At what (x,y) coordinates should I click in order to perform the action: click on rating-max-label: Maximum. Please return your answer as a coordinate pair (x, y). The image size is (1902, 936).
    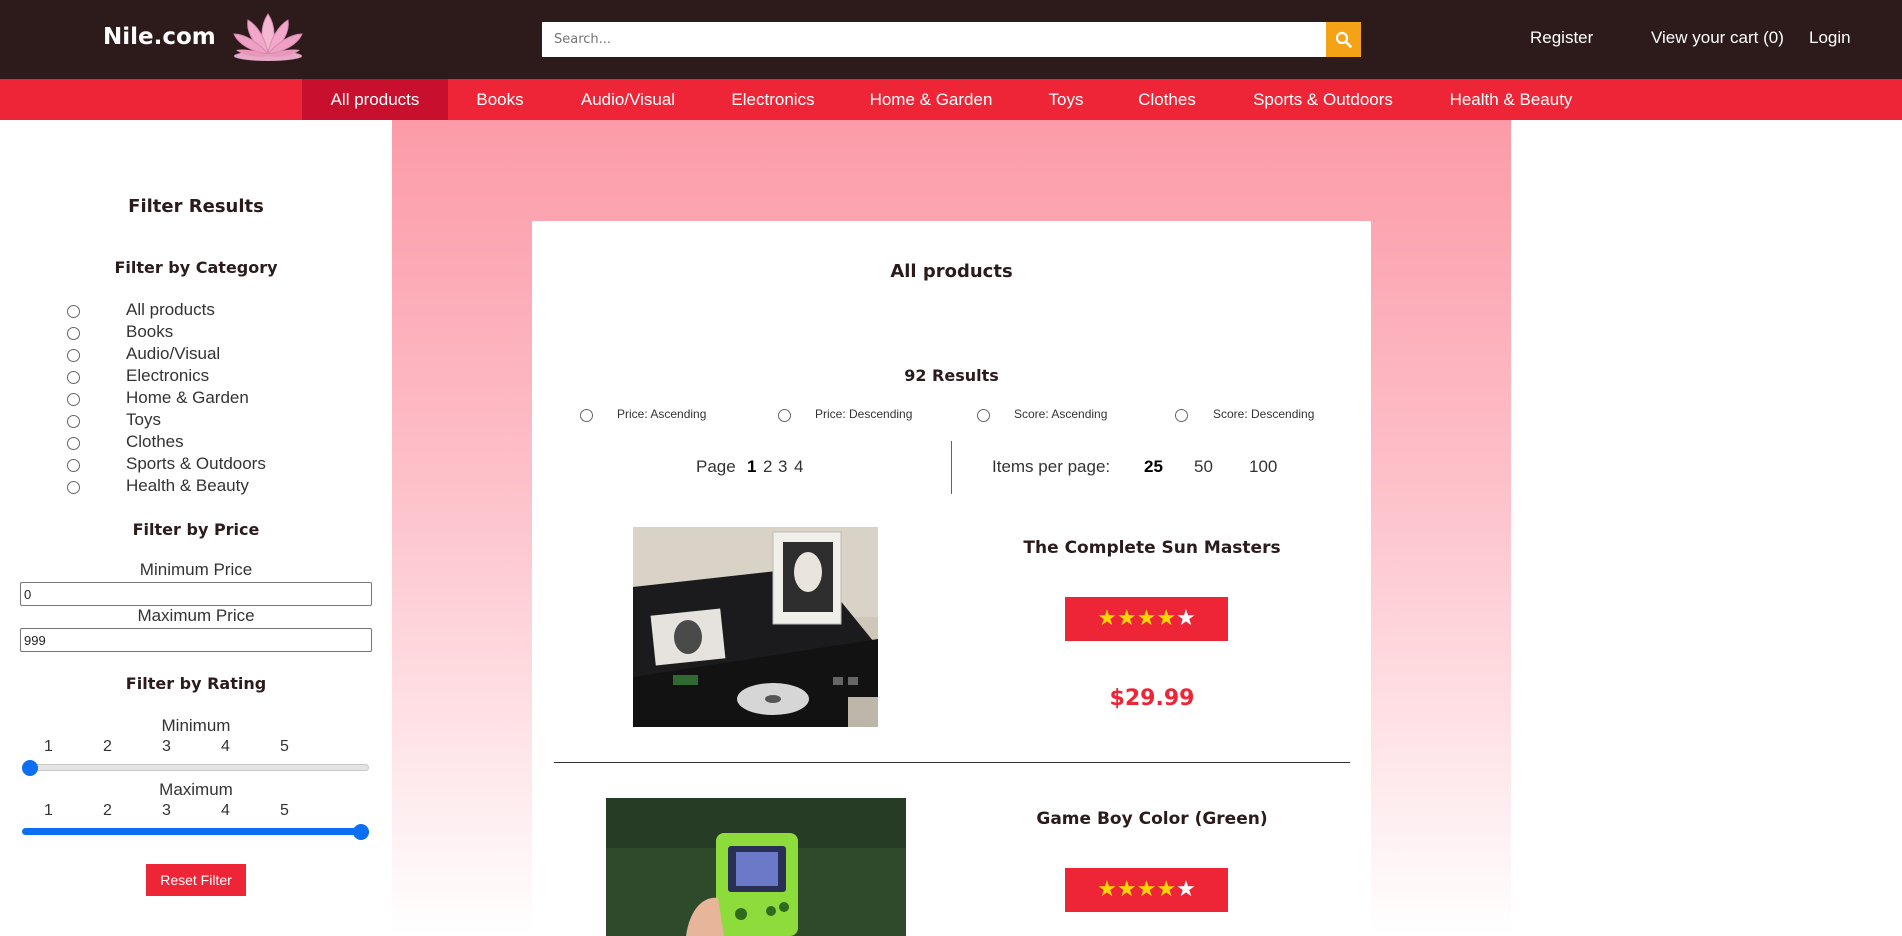
    Looking at the image, I should click on (196, 789).